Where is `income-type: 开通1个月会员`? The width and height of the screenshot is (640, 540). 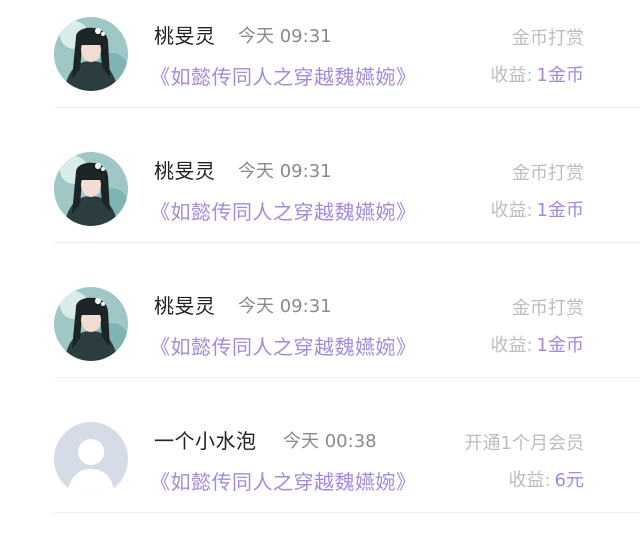
income-type: 开通1个月会员 is located at coordinates (524, 443).